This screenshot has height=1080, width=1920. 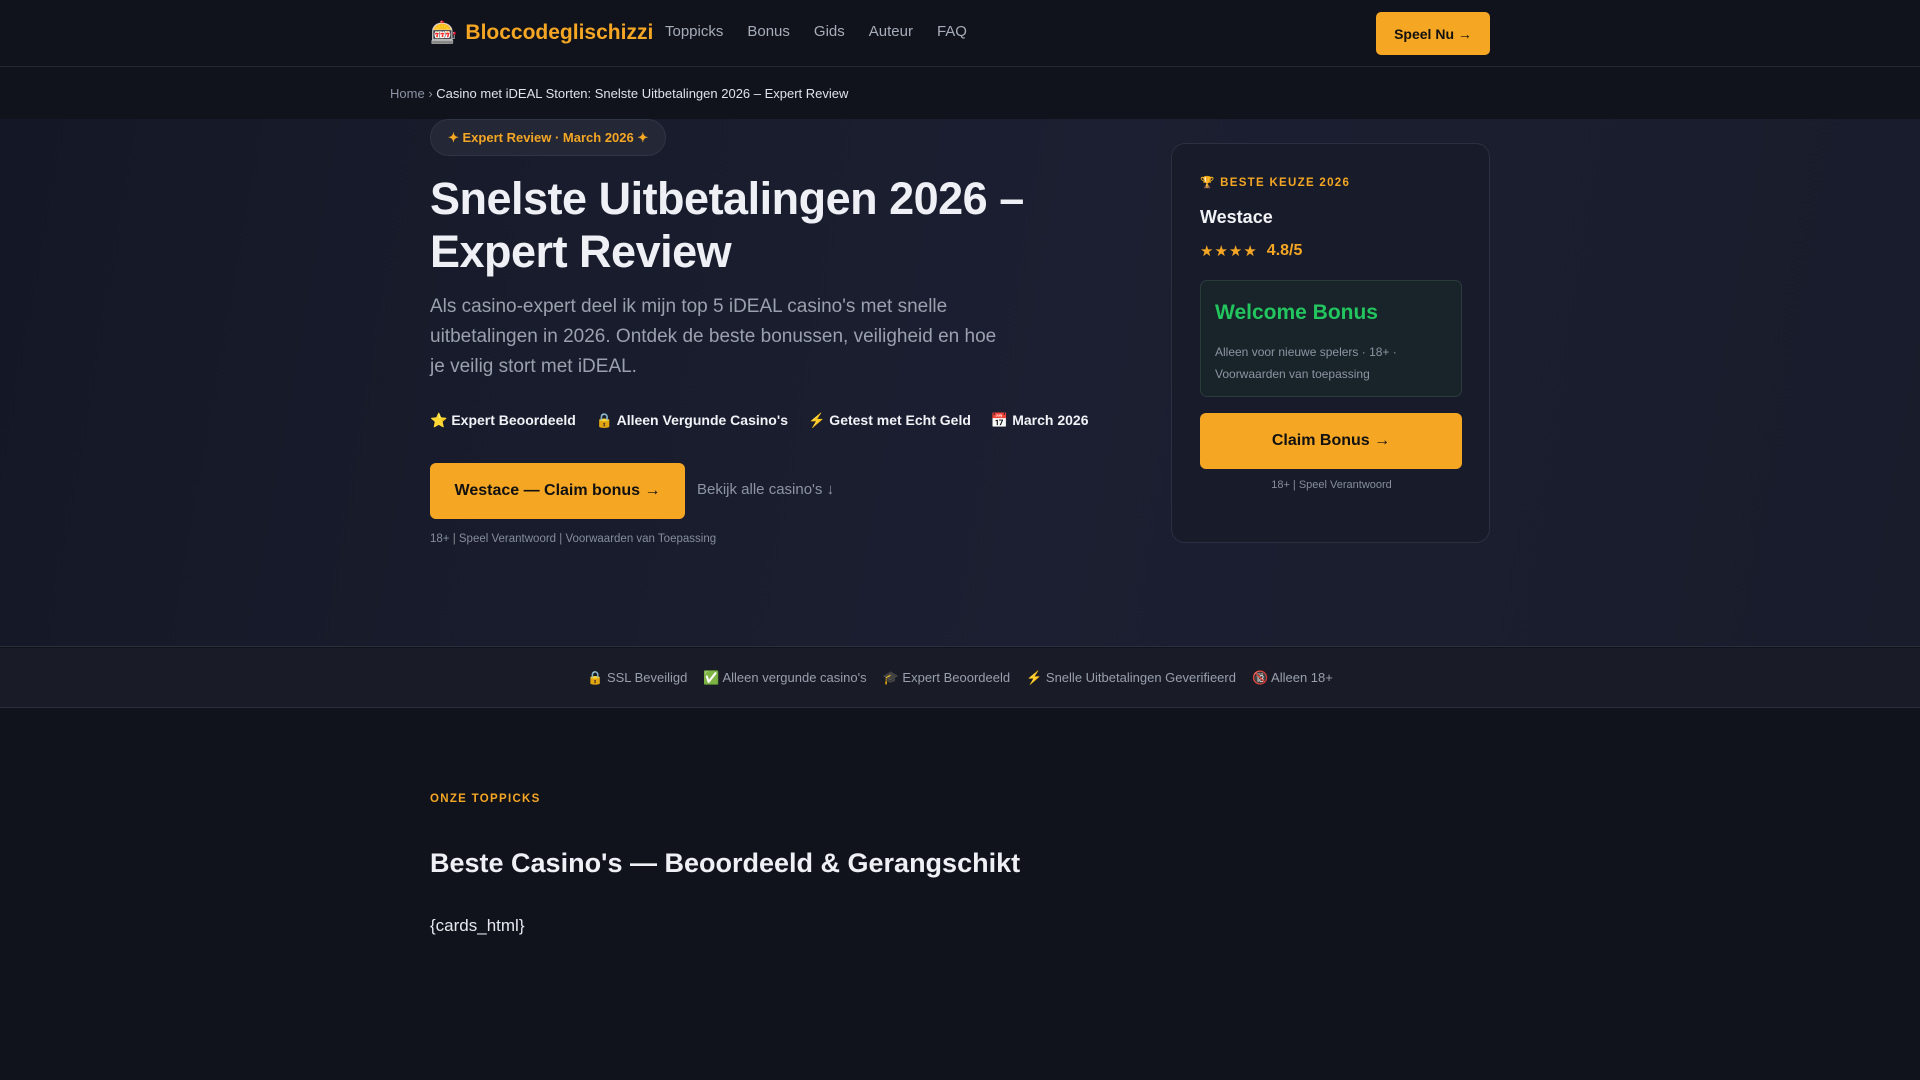 I want to click on top-pick-rating: ★★★★ 4.8/5, so click(x=1251, y=251).